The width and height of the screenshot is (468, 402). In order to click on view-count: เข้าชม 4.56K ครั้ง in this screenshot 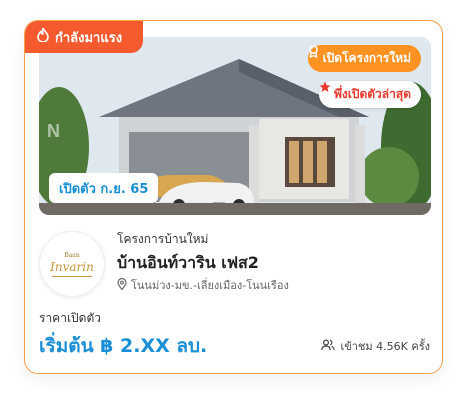, I will do `click(375, 346)`.